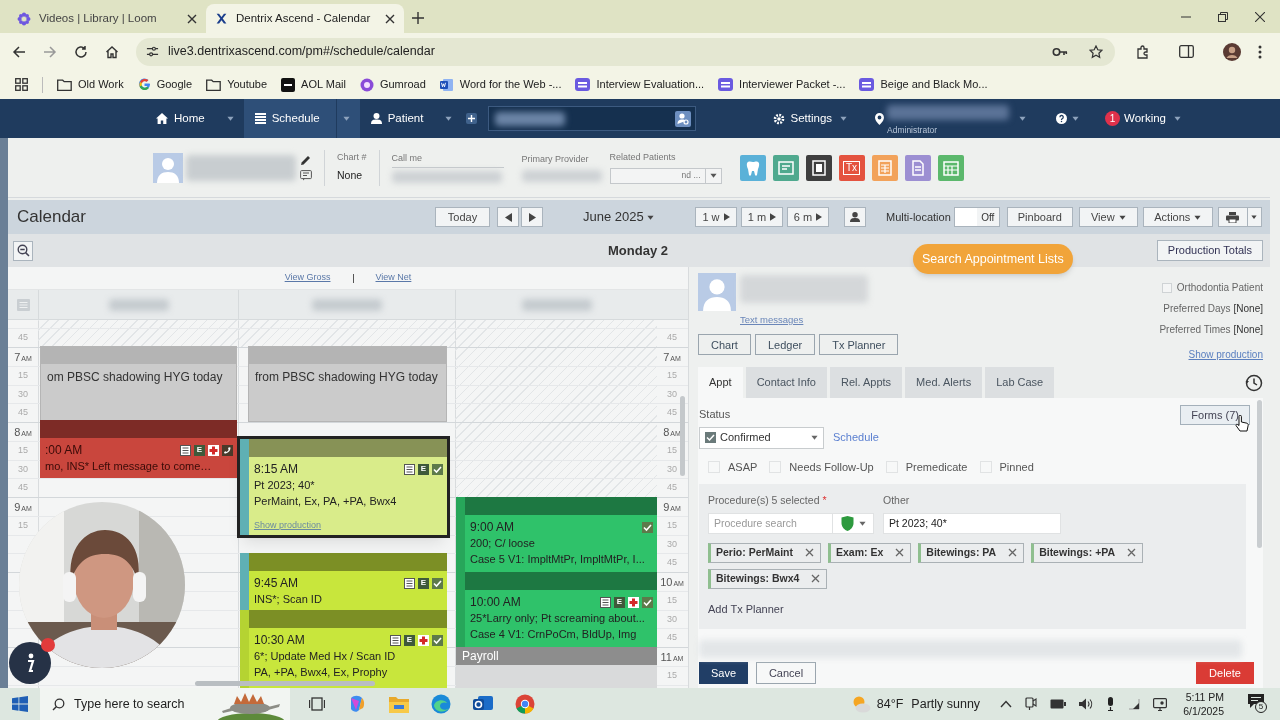 The height and width of the screenshot is (720, 1280). I want to click on maximize-icon, so click(1223, 17).